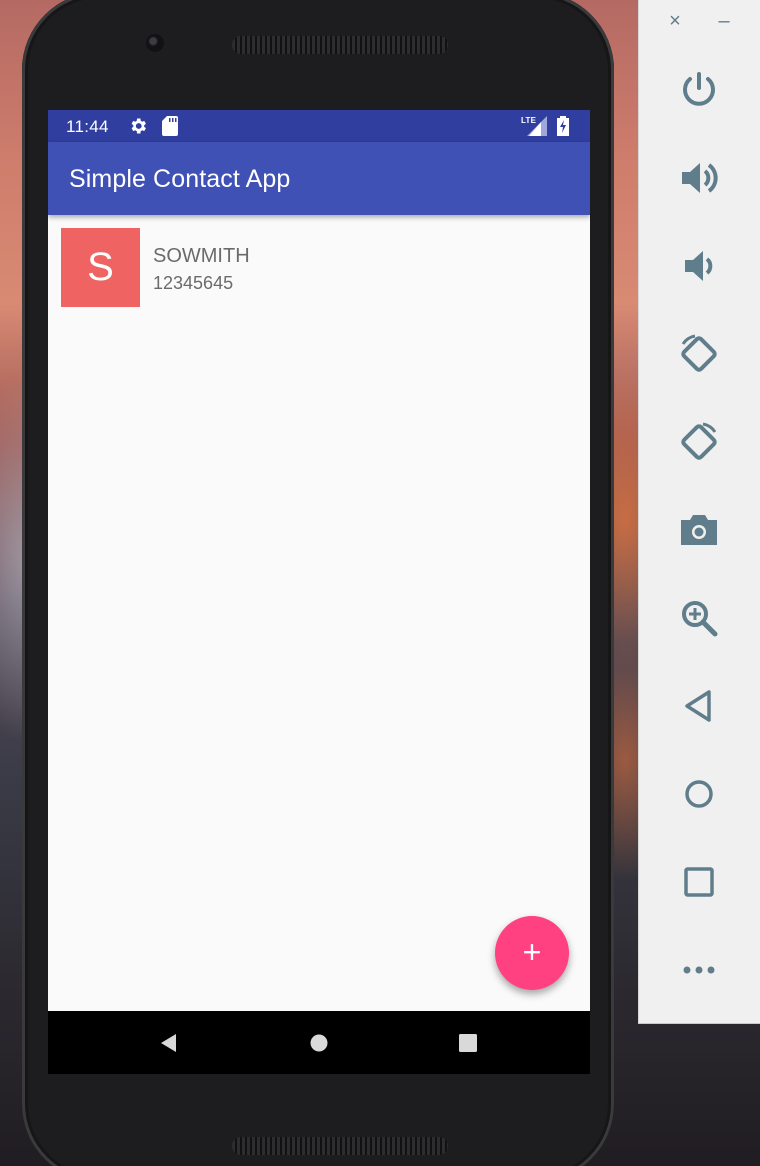 The width and height of the screenshot is (760, 1166). I want to click on navigation-bar, so click(319, 1042).